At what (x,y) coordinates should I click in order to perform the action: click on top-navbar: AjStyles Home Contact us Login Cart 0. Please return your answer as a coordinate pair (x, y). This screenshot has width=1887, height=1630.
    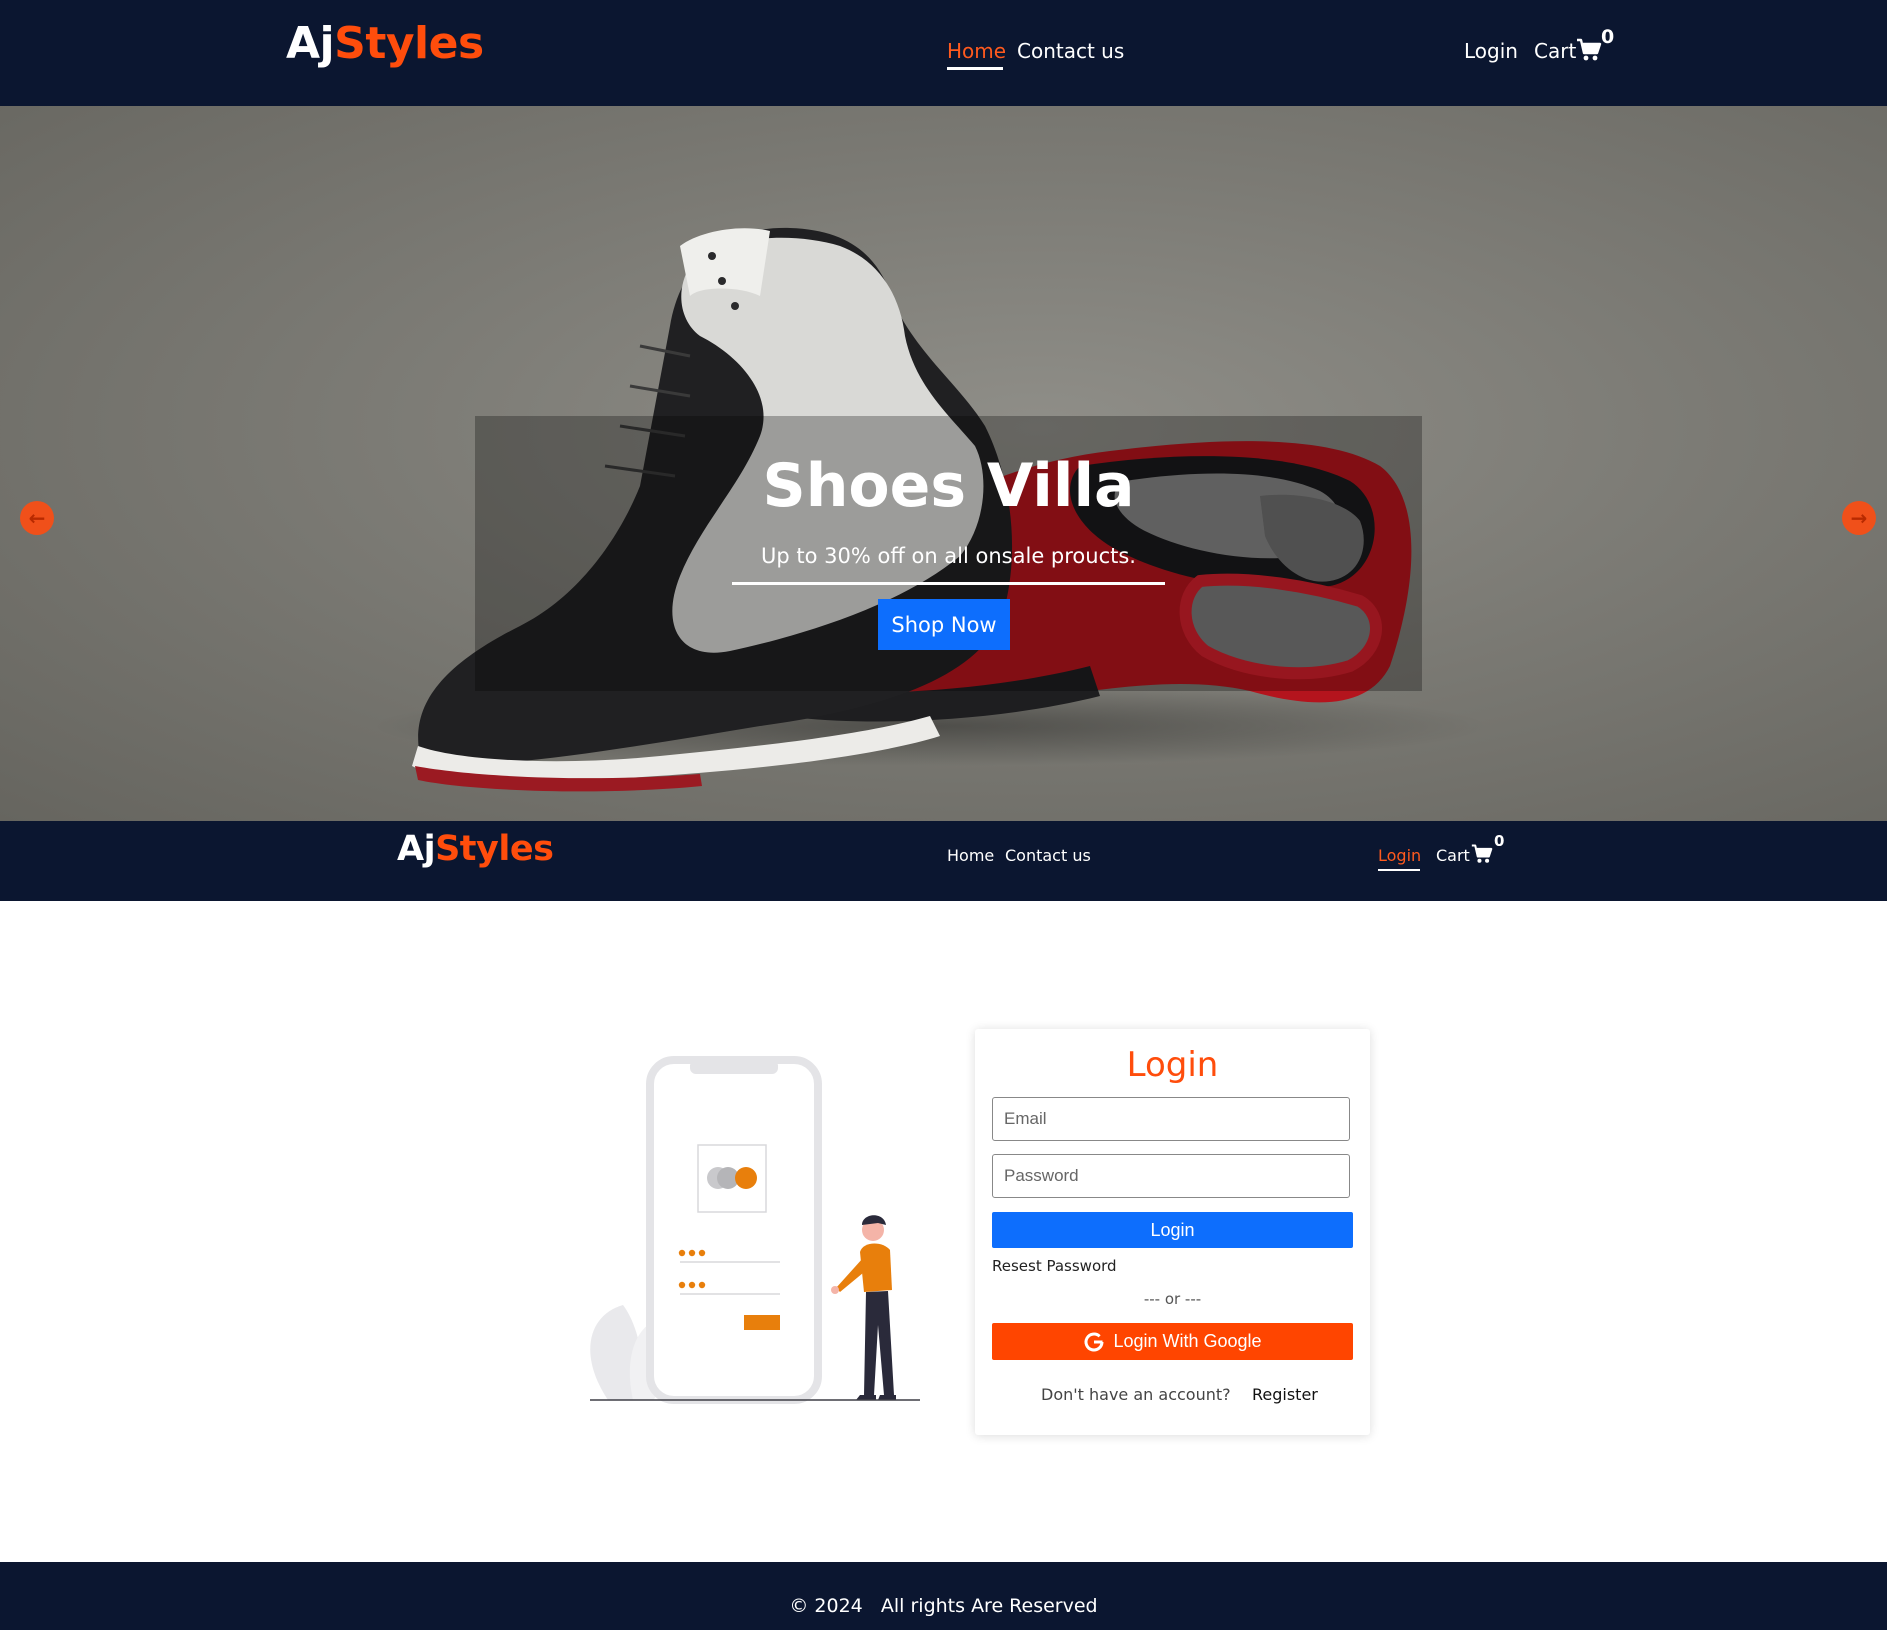
    Looking at the image, I should click on (943, 53).